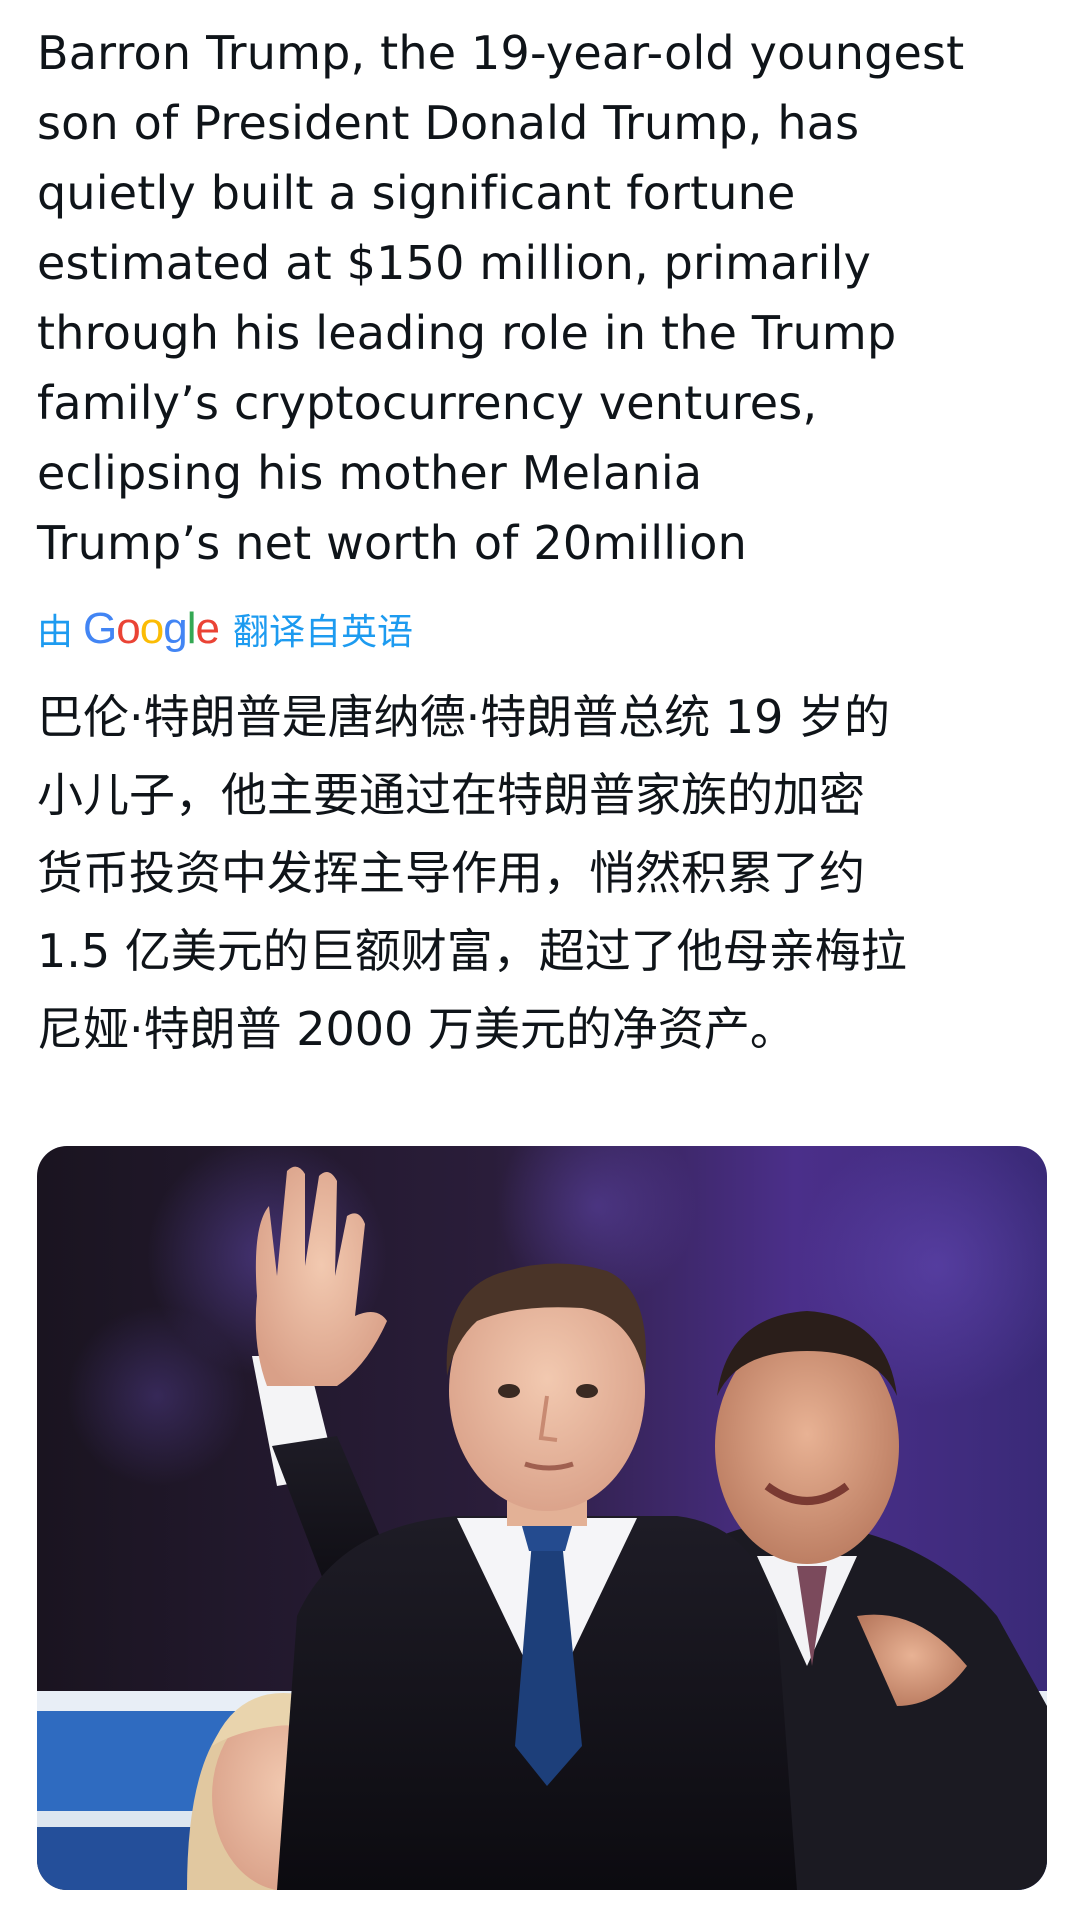 The width and height of the screenshot is (1080, 1921). What do you see at coordinates (55, 632) in the screenshot?
I see `translated-by-label: 由` at bounding box center [55, 632].